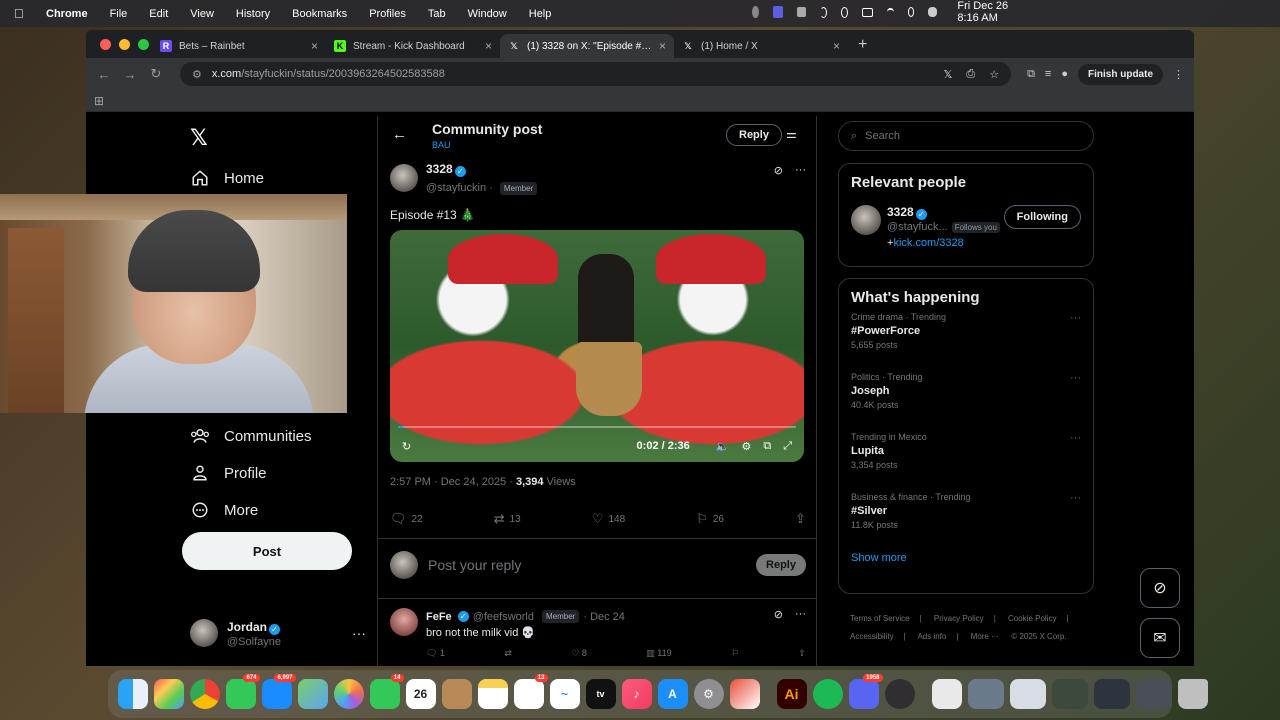 The width and height of the screenshot is (1280, 720). Describe the element at coordinates (104, 74) in the screenshot. I see `back-icon: ←` at that location.